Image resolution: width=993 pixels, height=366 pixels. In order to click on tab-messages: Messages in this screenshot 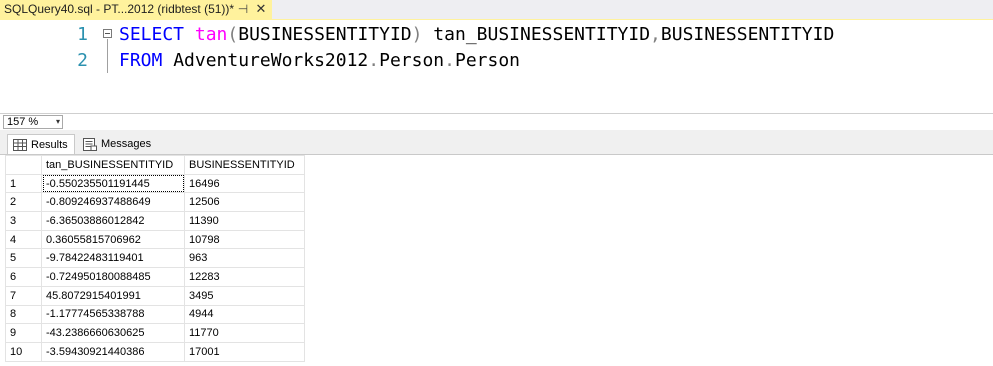, I will do `click(117, 144)`.